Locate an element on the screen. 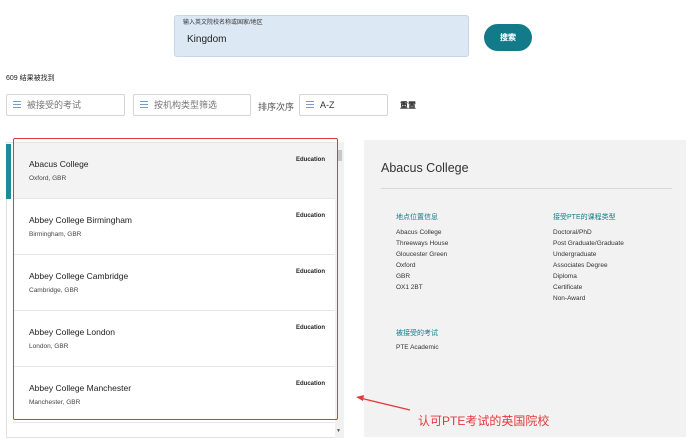 The image size is (690, 447). exam-filter-select: 被接受的考试 is located at coordinates (65, 105).